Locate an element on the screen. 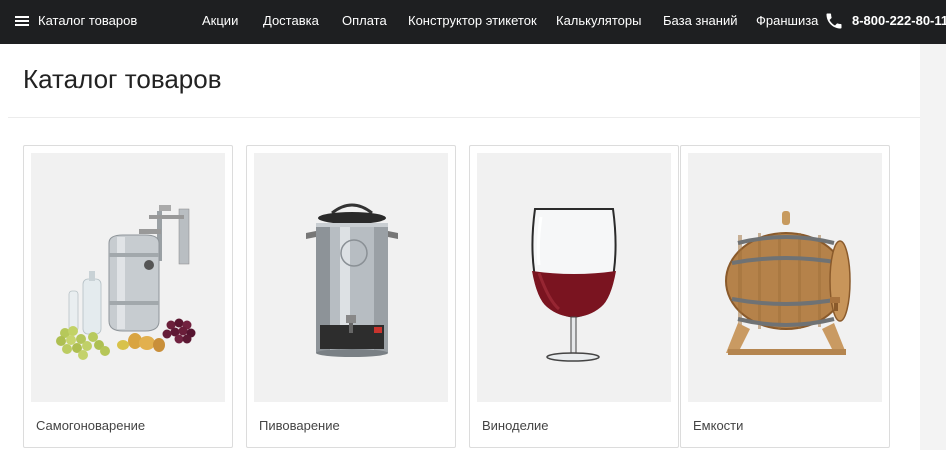  nav-link-franchise: Франшиза is located at coordinates (787, 20).